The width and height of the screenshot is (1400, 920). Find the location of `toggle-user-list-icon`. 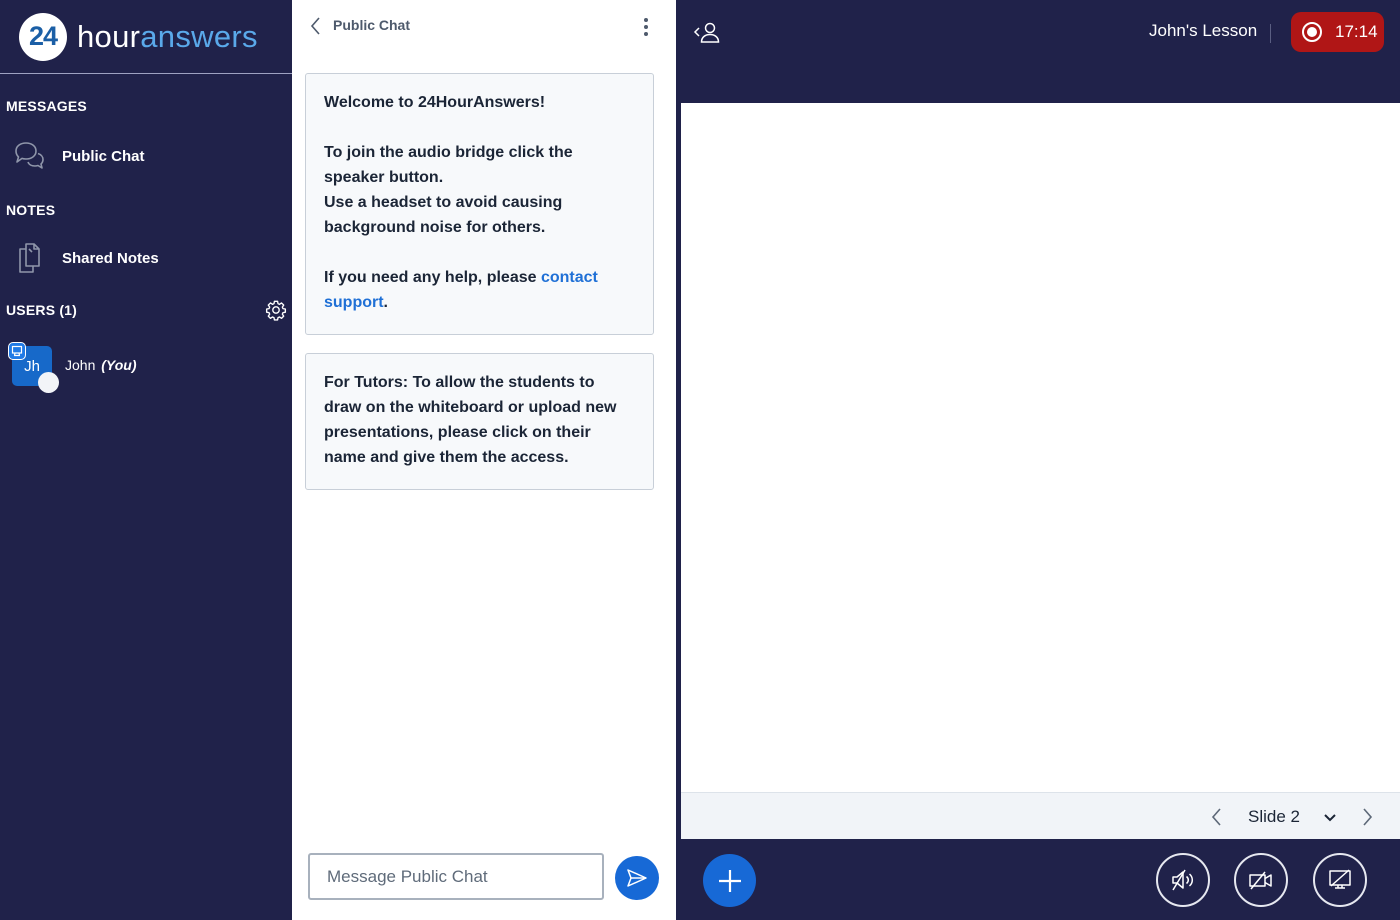

toggle-user-list-icon is located at coordinates (708, 32).